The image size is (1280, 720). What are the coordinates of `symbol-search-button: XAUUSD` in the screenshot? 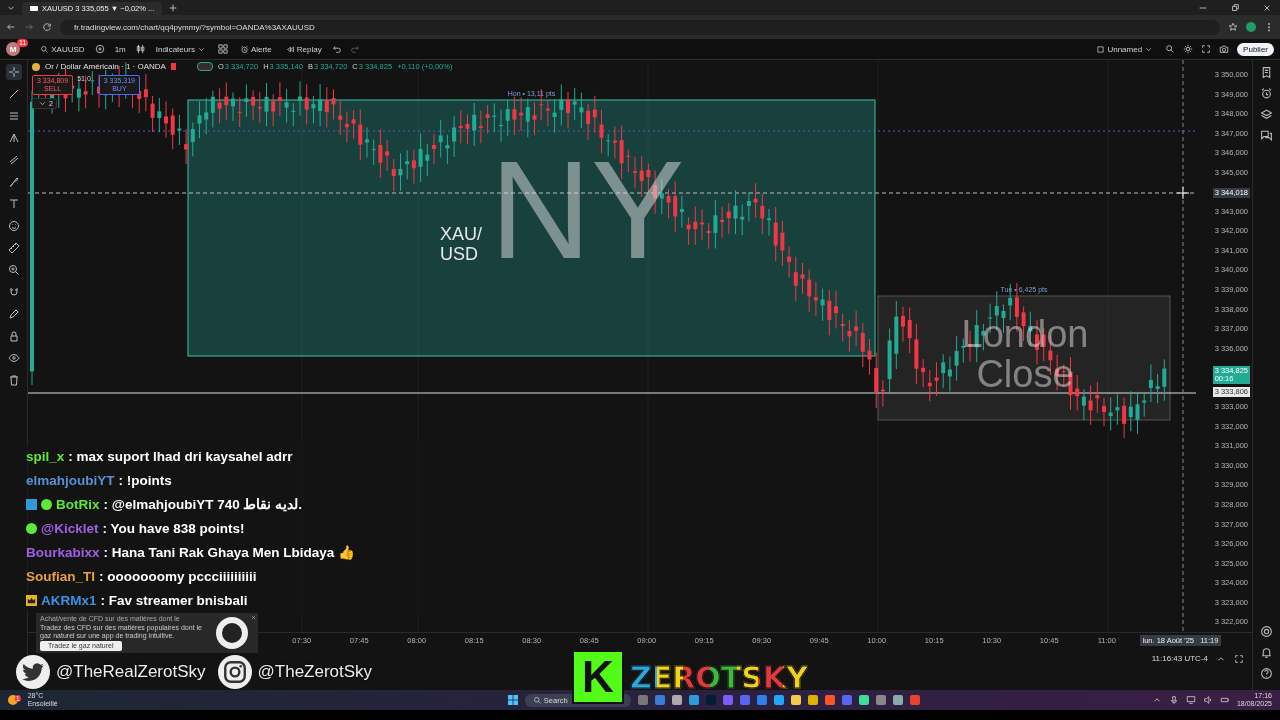 It's located at (61, 49).